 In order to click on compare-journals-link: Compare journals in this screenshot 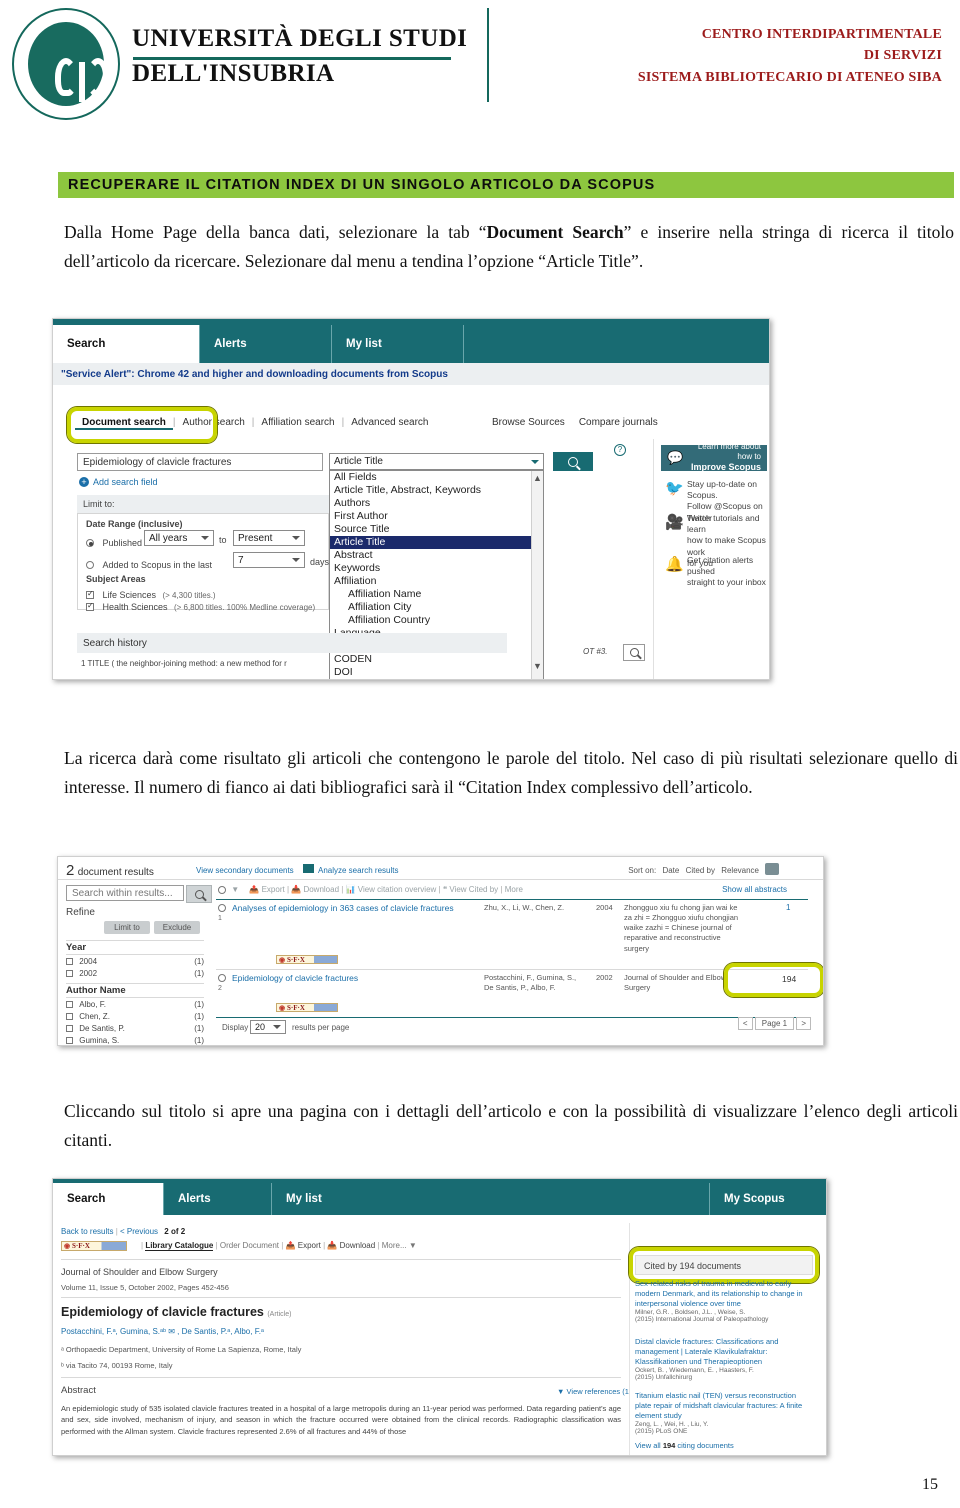, I will do `click(618, 422)`.